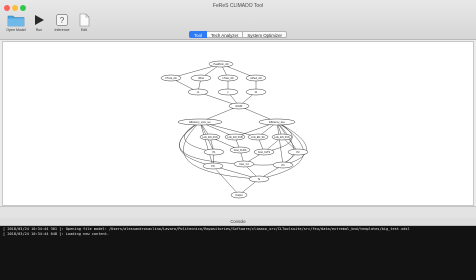 The image size is (476, 280). Describe the element at coordinates (228, 92) in the screenshot. I see `graph-node: c` at that location.